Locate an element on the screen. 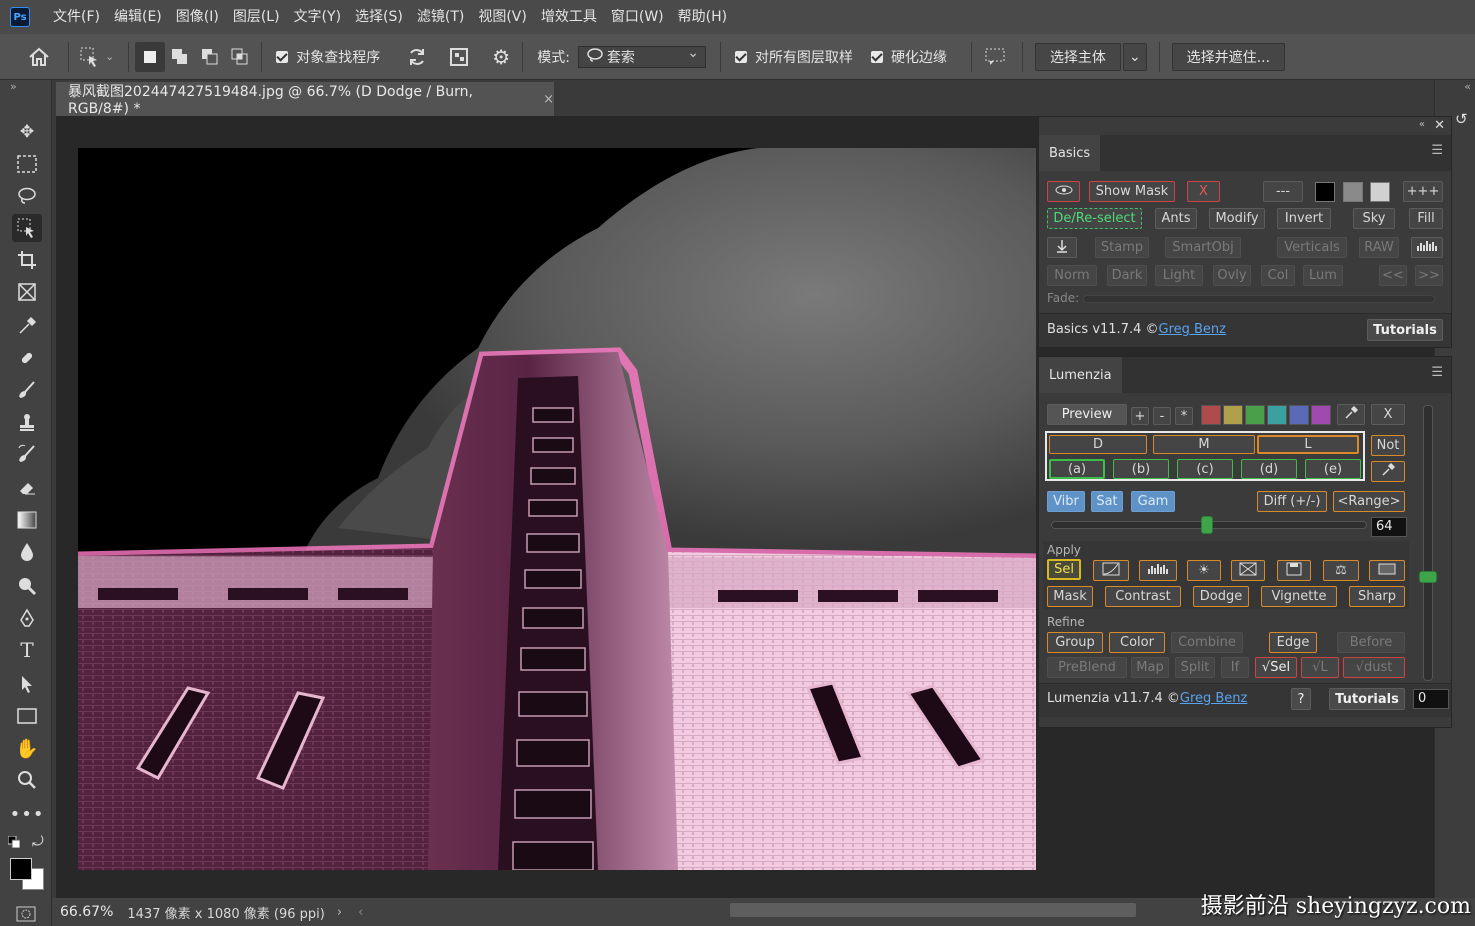 This screenshot has height=926, width=1475. history-brush-tool-icon is located at coordinates (27, 454).